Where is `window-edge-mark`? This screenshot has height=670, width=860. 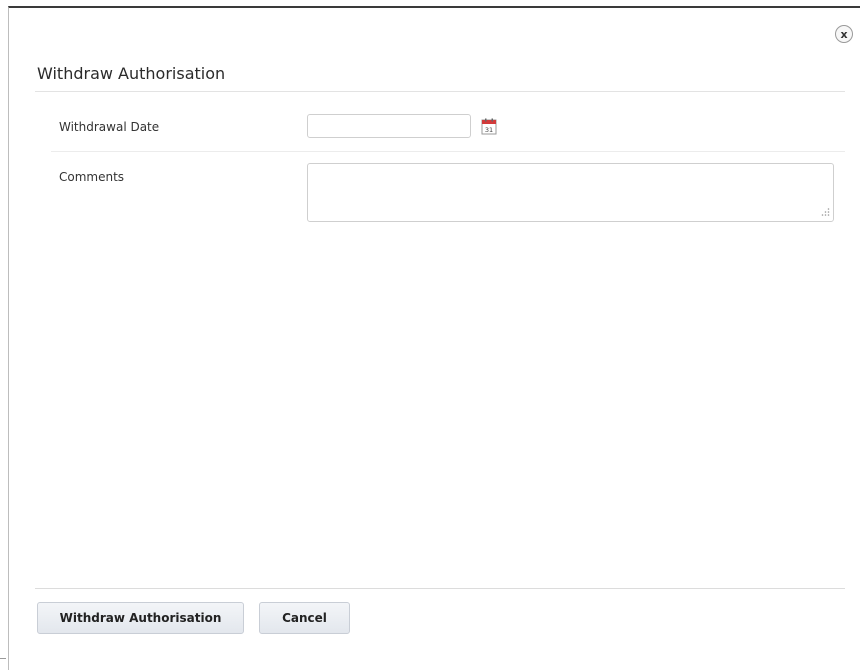 window-edge-mark is located at coordinates (3, 658).